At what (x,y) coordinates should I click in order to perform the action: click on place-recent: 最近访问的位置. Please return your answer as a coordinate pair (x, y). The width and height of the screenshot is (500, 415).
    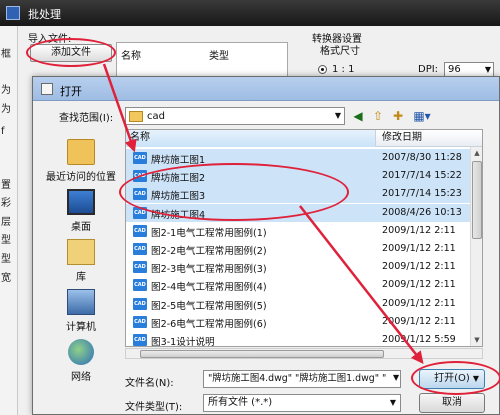
    Looking at the image, I should click on (81, 161).